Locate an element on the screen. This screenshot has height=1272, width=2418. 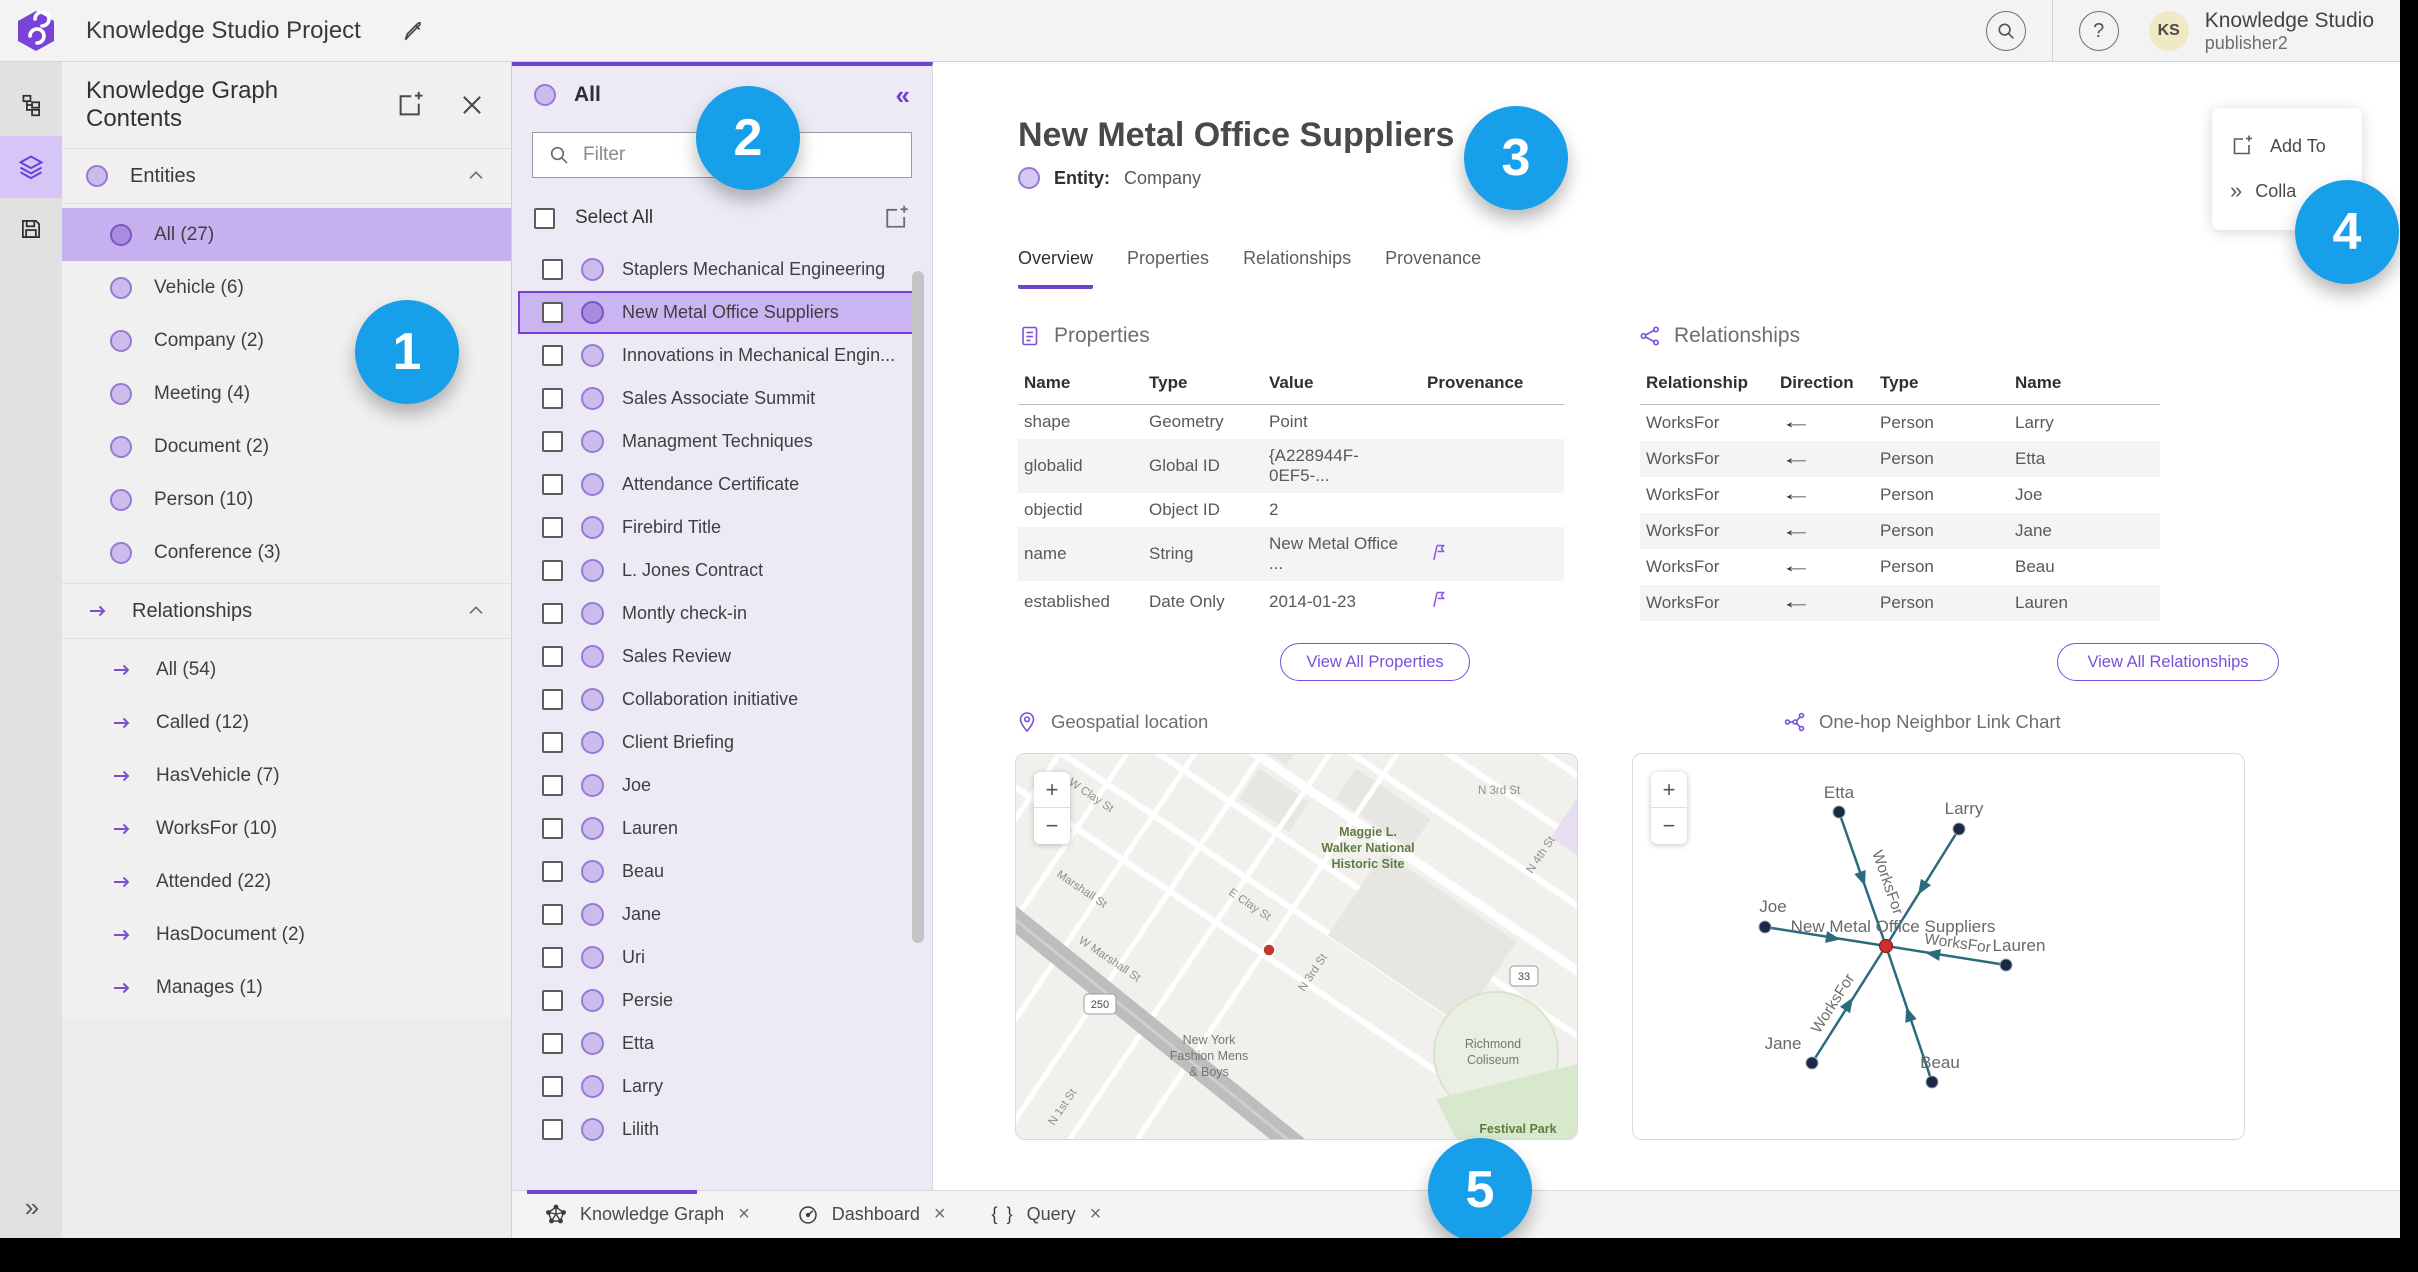
tab-query: { } Query × is located at coordinates (1047, 1214).